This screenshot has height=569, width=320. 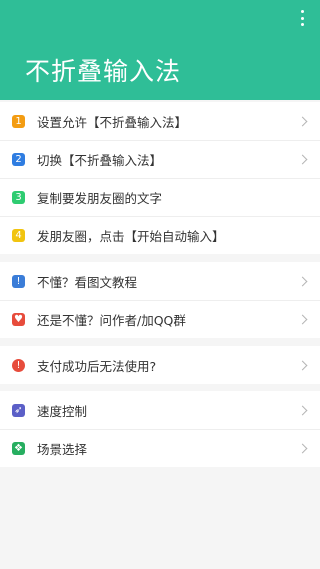 I want to click on menu-item-label: 设置允许【不折叠输入法】, so click(x=112, y=122).